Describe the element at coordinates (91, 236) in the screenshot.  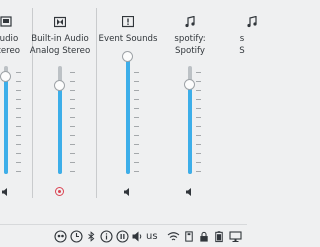
I see `bluetooth-icon` at that location.